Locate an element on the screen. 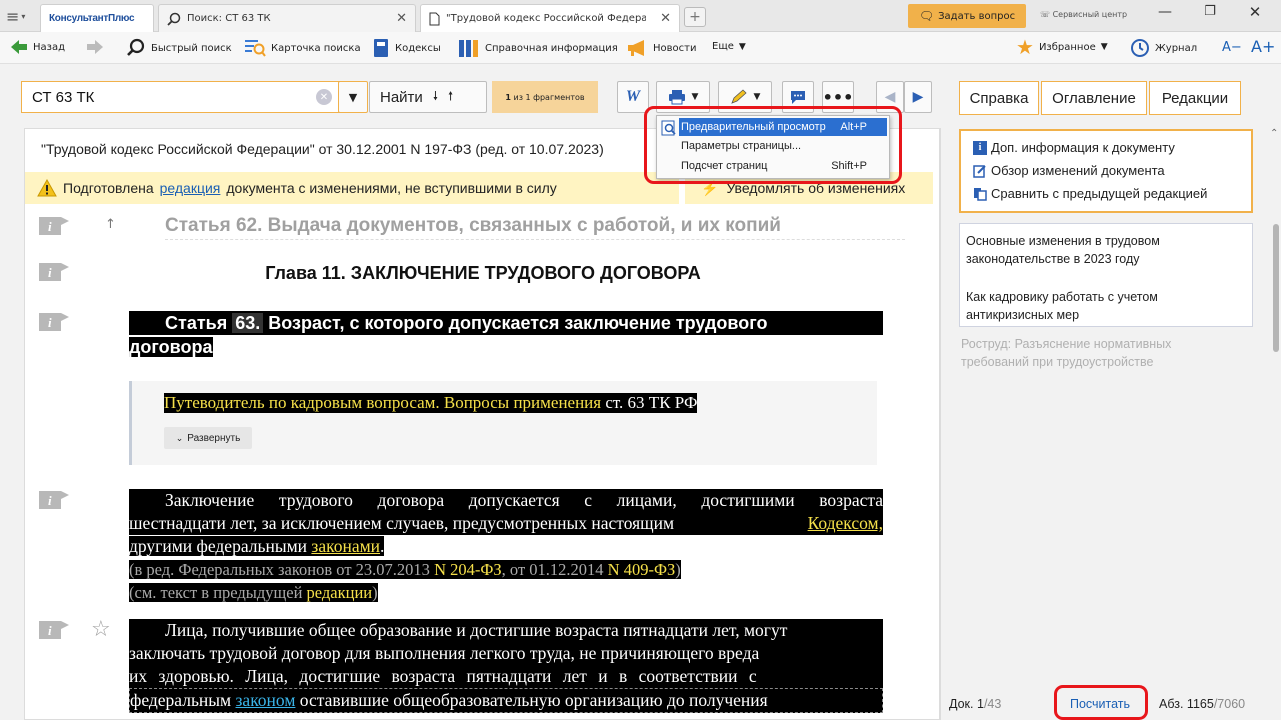  clear-icon: ✕ is located at coordinates (324, 97).